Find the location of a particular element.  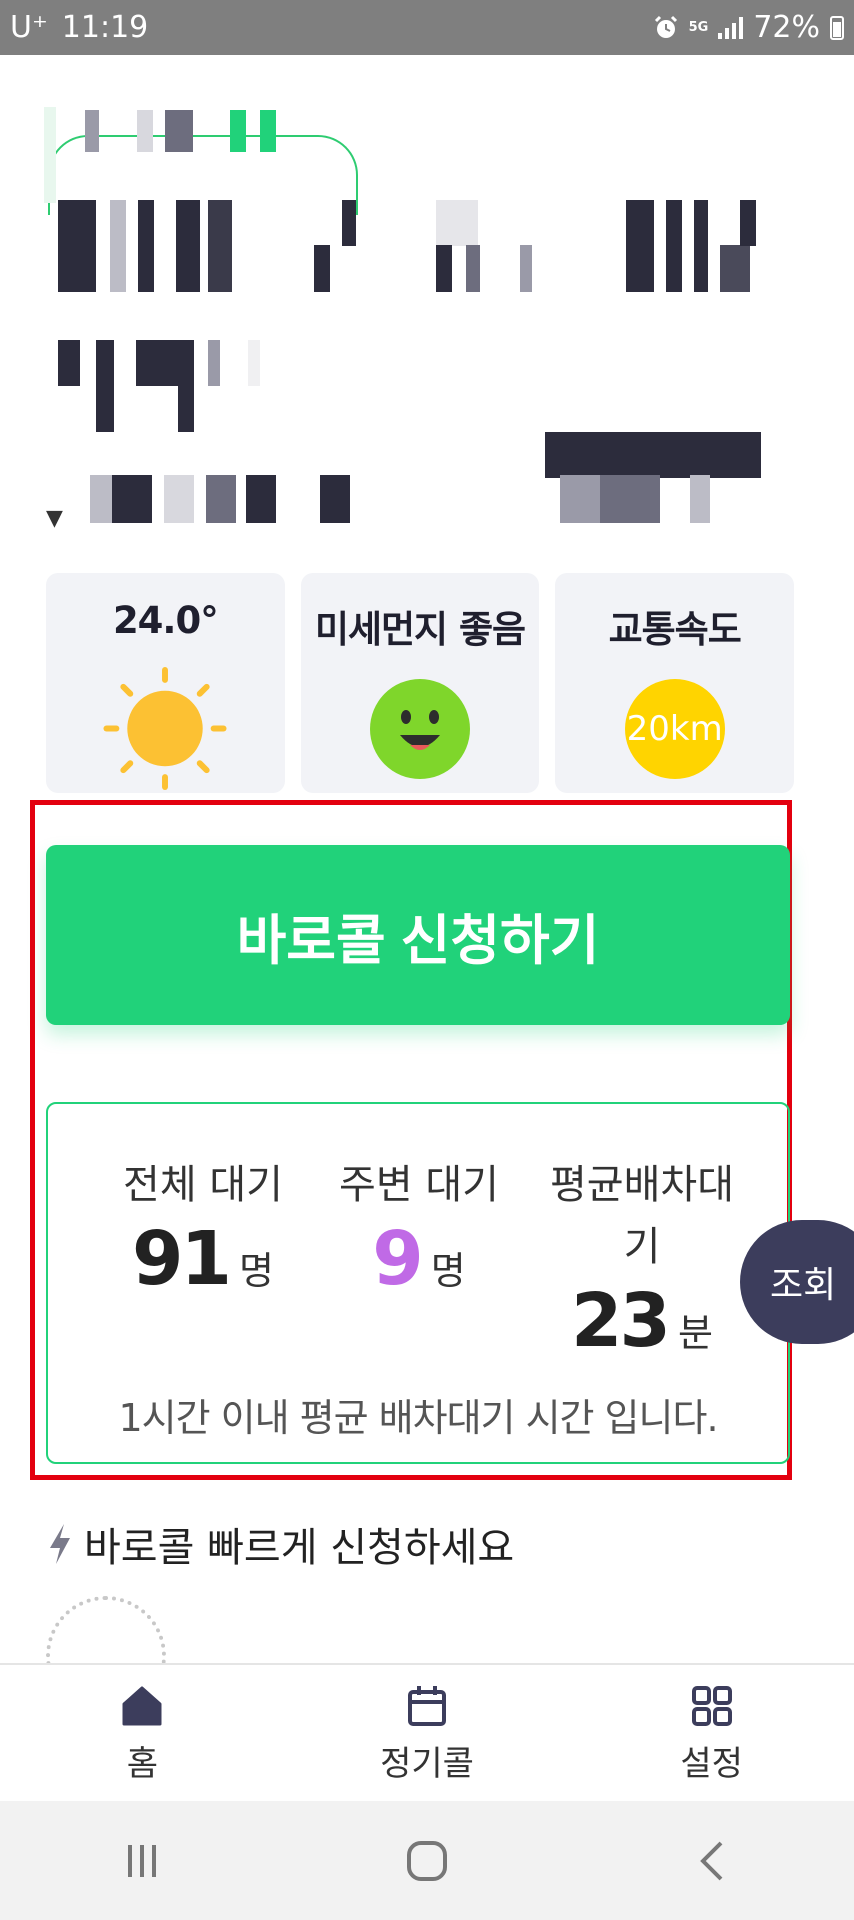

nav-home-label: 홈 is located at coordinates (142, 1763).